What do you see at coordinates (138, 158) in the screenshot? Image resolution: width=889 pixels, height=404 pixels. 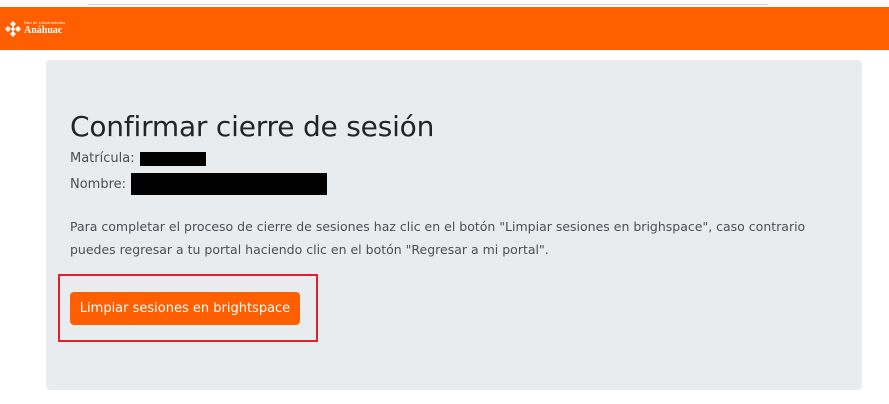 I see `matricula-row: Matrícula:` at bounding box center [138, 158].